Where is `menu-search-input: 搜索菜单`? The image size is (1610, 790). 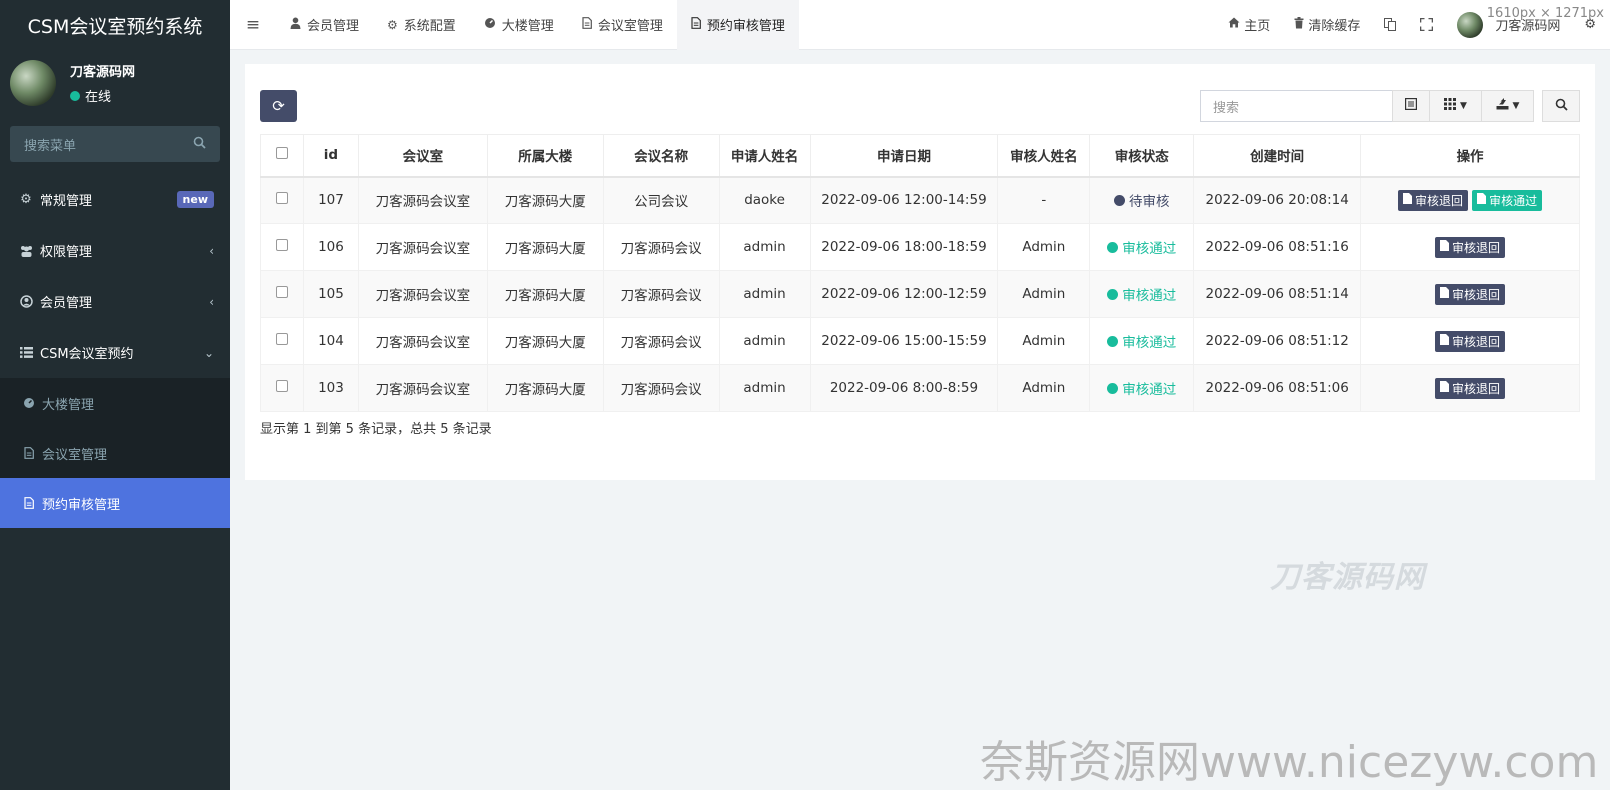
menu-search-input: 搜索菜单 is located at coordinates (115, 144).